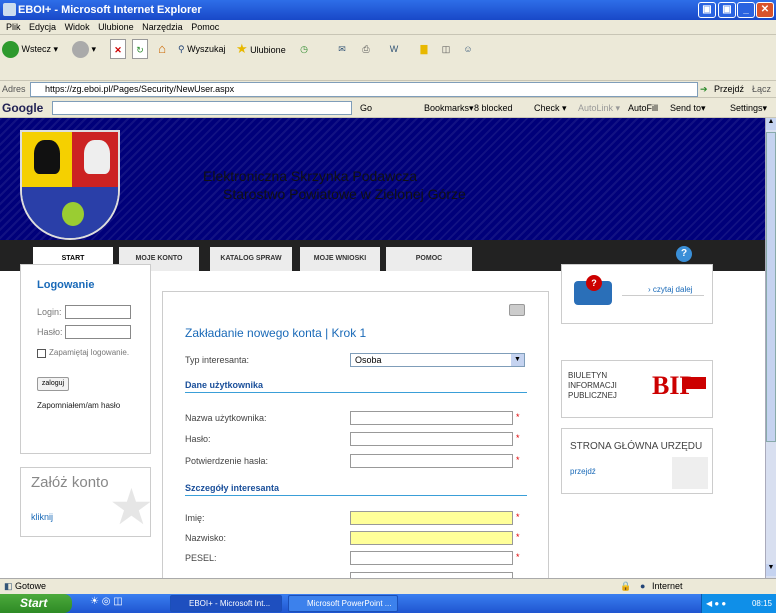 The image size is (776, 613). Describe the element at coordinates (431, 518) in the screenshot. I see `first-name-field` at that location.